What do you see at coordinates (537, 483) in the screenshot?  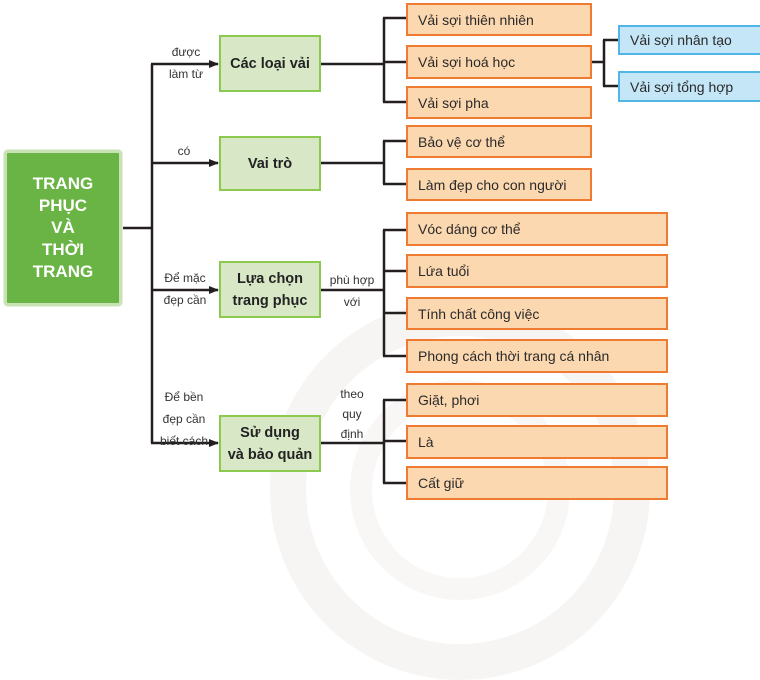 I see `leaf-cat-giu: Cất giữ` at bounding box center [537, 483].